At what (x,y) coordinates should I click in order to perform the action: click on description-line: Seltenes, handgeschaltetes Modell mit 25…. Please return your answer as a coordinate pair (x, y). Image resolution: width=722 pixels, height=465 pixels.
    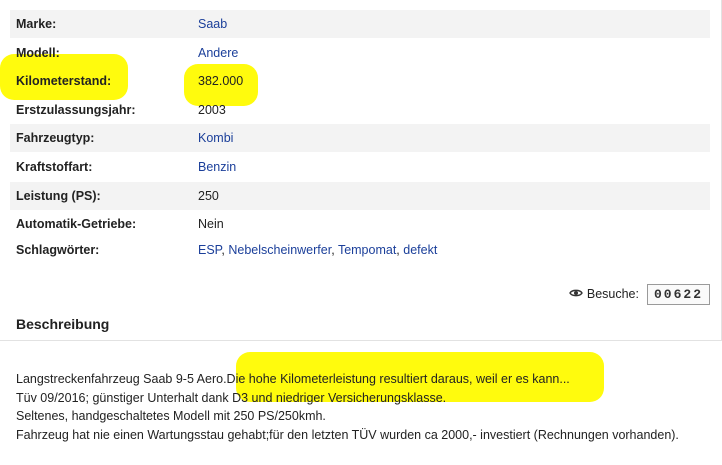
    Looking at the image, I should click on (171, 416).